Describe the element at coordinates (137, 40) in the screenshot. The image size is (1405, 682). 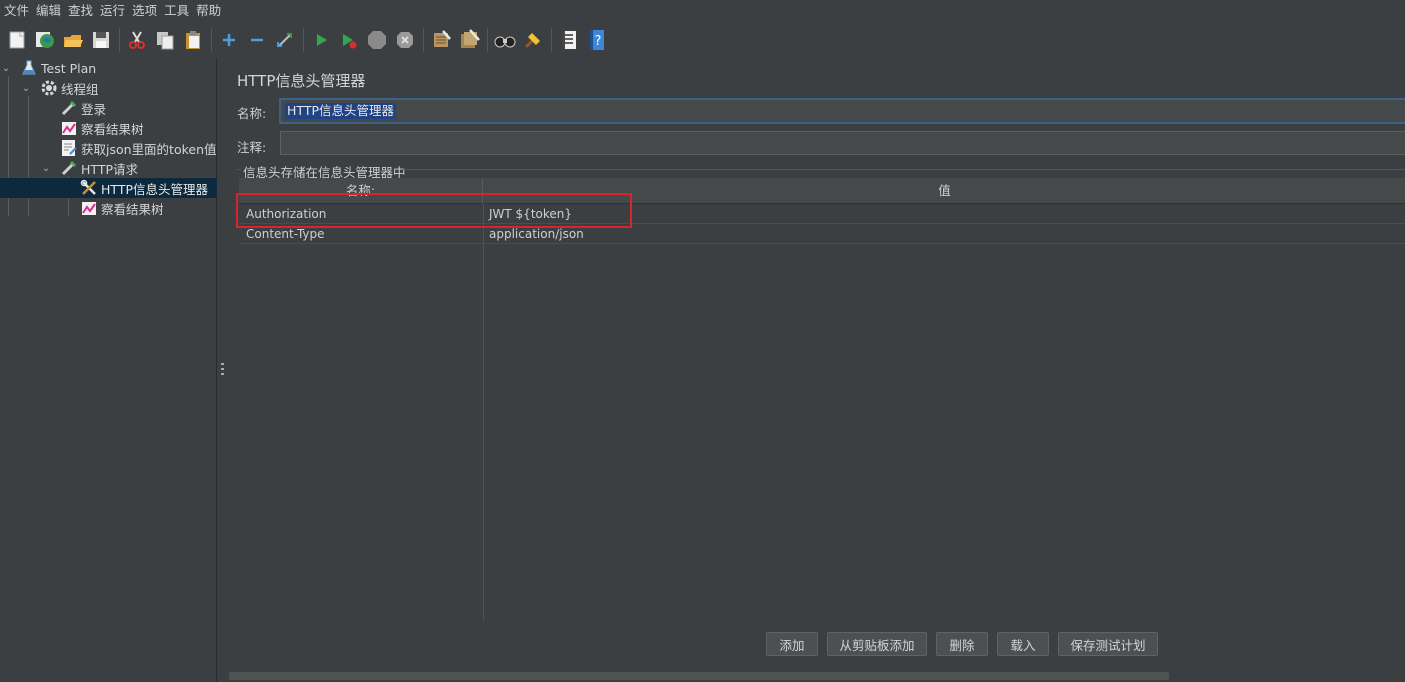
I see `cut-icon` at that location.